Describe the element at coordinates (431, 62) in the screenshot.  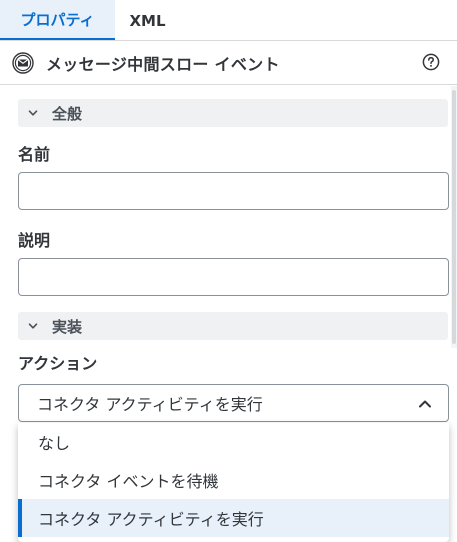
I see `help-icon` at that location.